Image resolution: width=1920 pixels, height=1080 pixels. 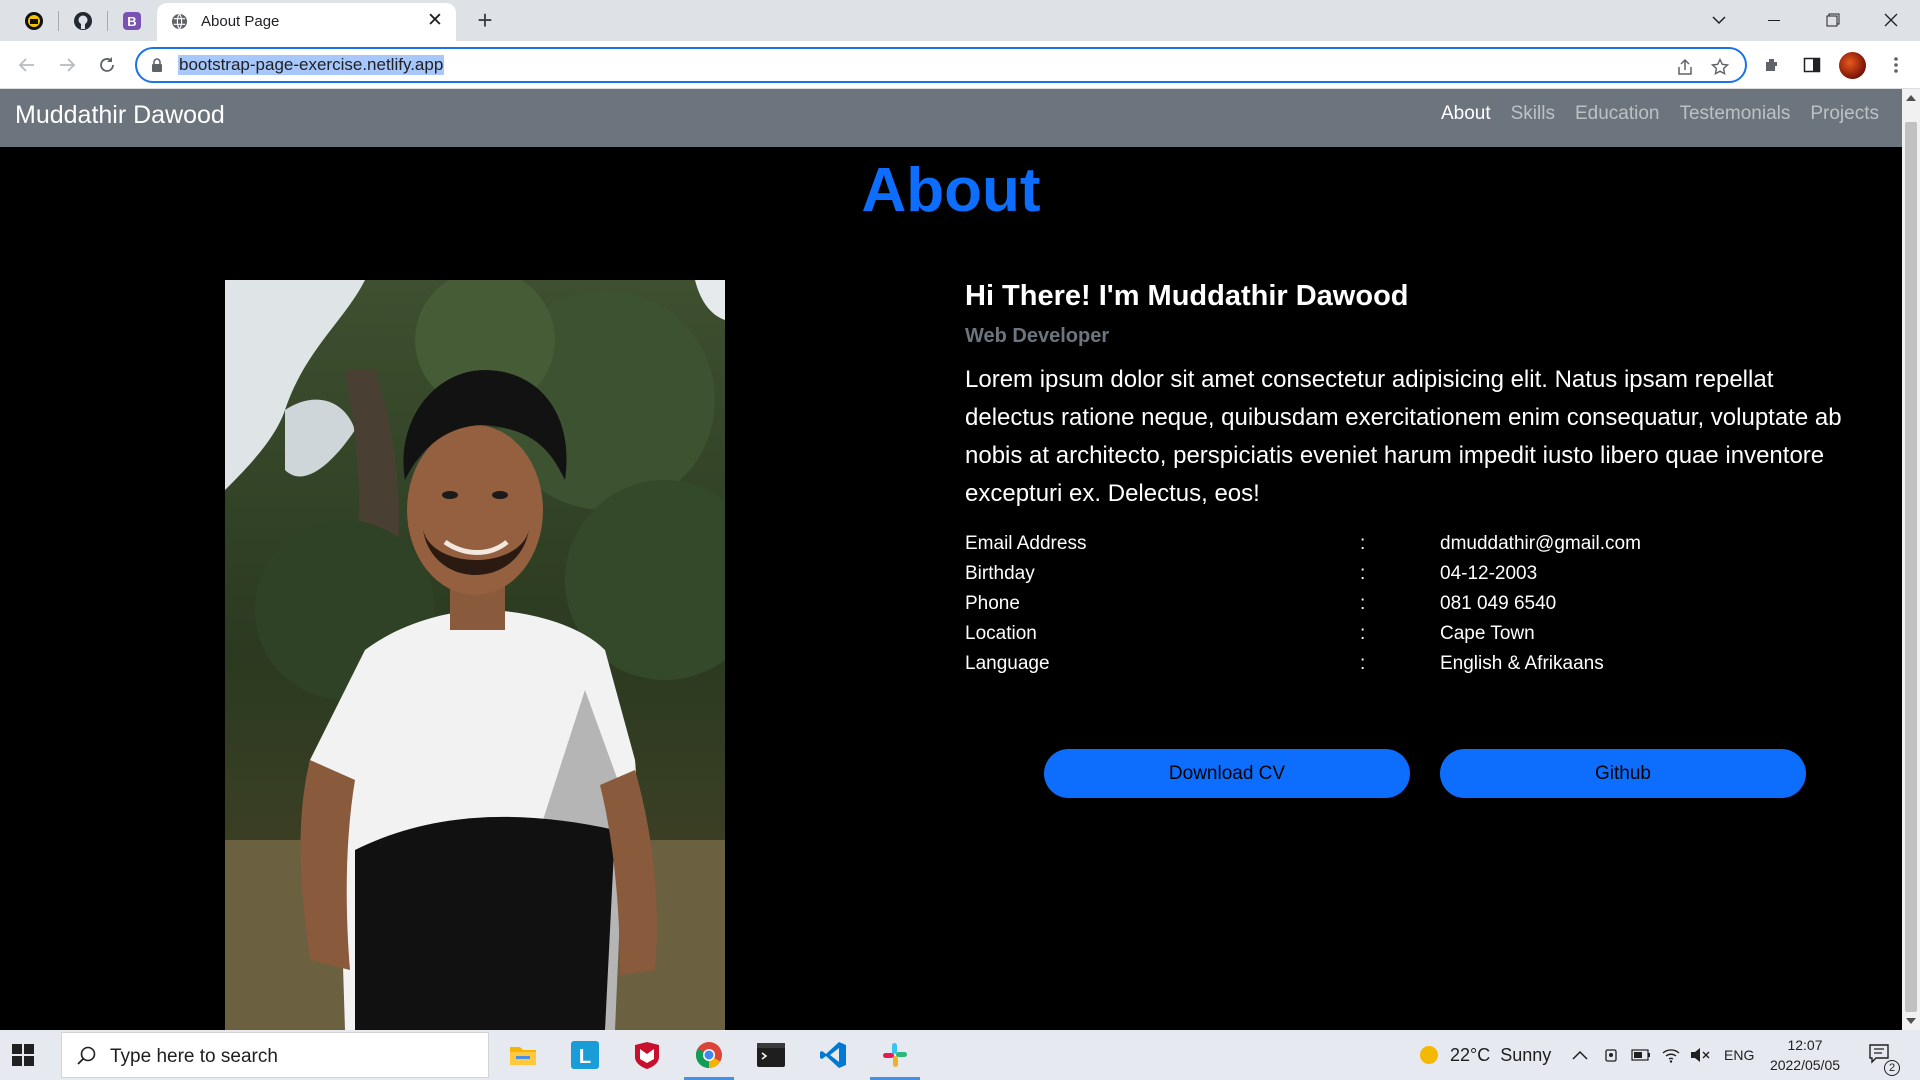 What do you see at coordinates (27, 65) in the screenshot?
I see `back-icon` at bounding box center [27, 65].